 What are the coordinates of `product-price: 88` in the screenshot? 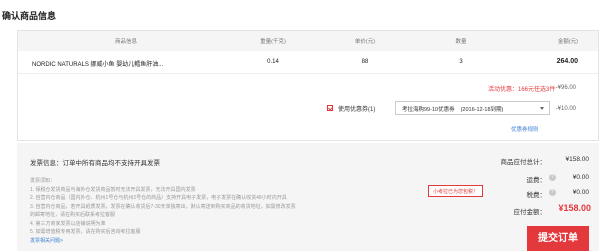 It's located at (365, 62).